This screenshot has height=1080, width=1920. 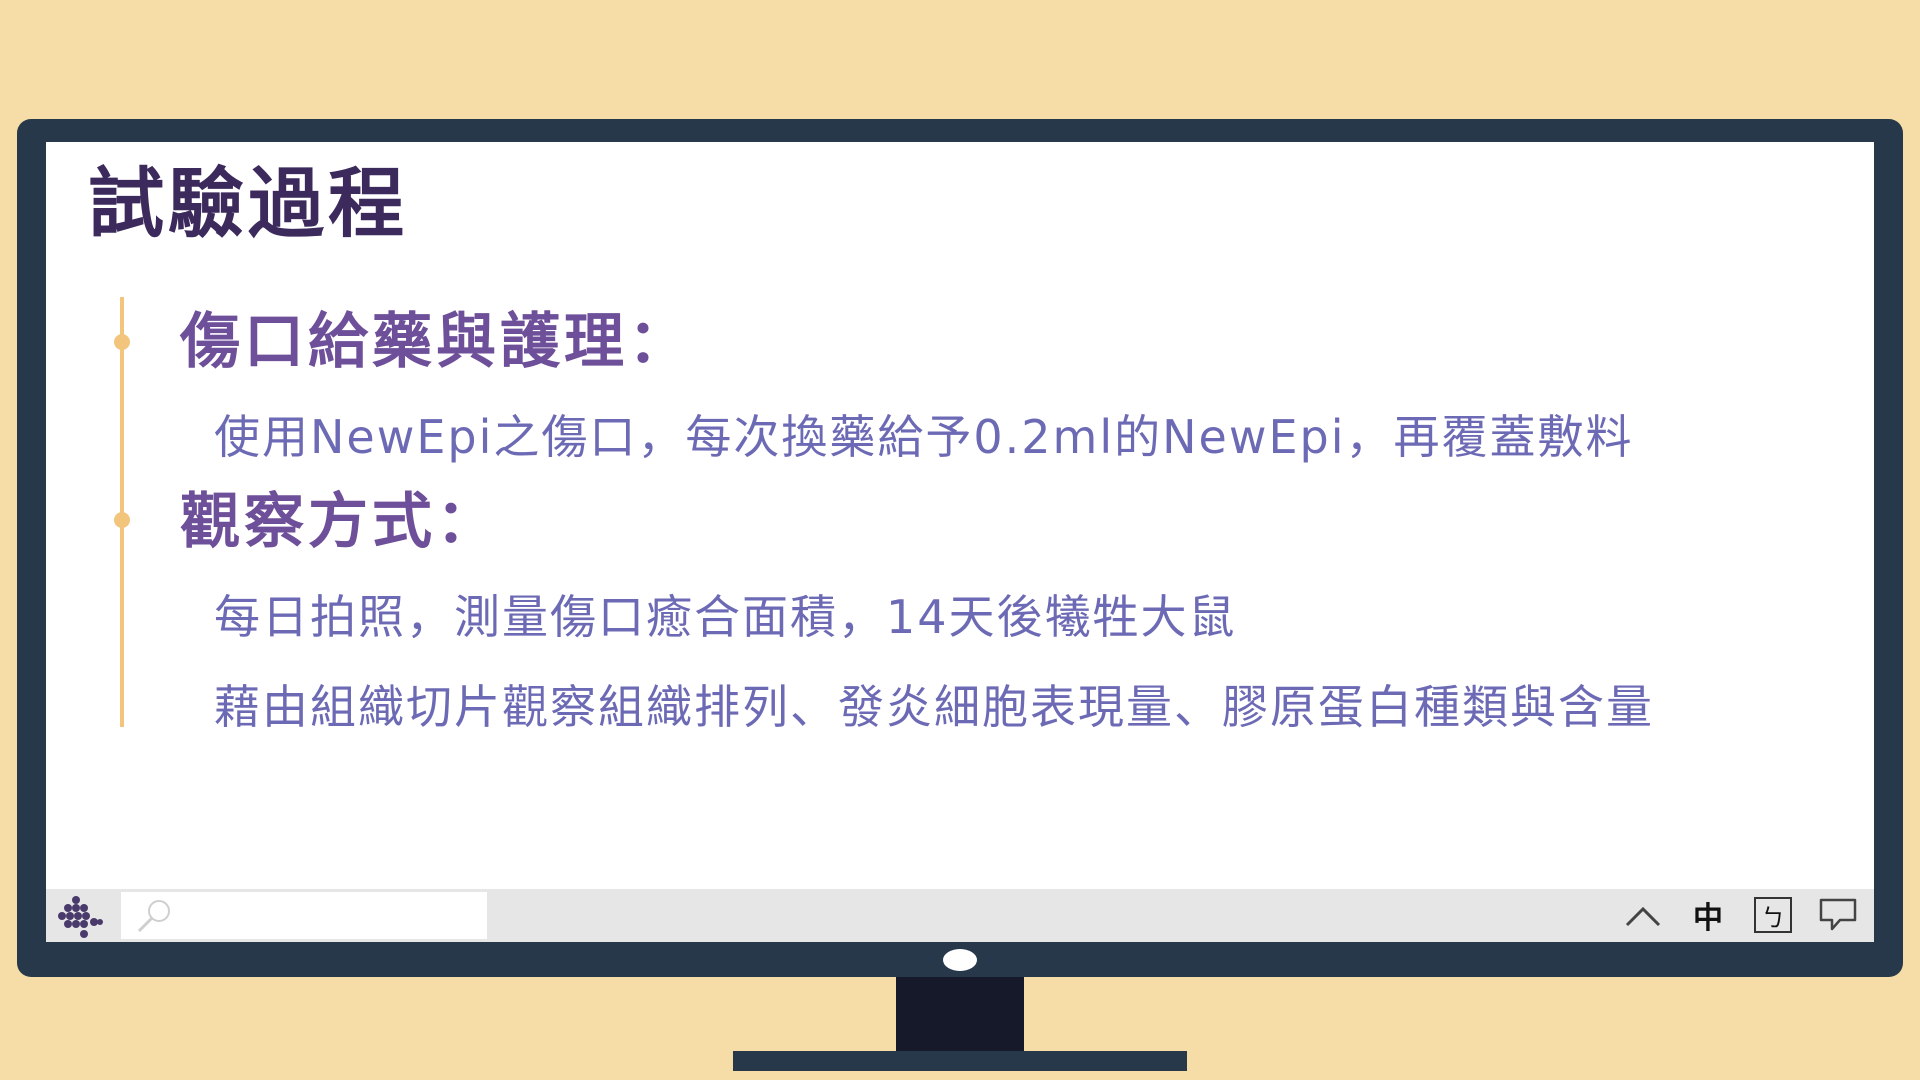 I want to click on language-indicator: 中, so click(x=1708, y=915).